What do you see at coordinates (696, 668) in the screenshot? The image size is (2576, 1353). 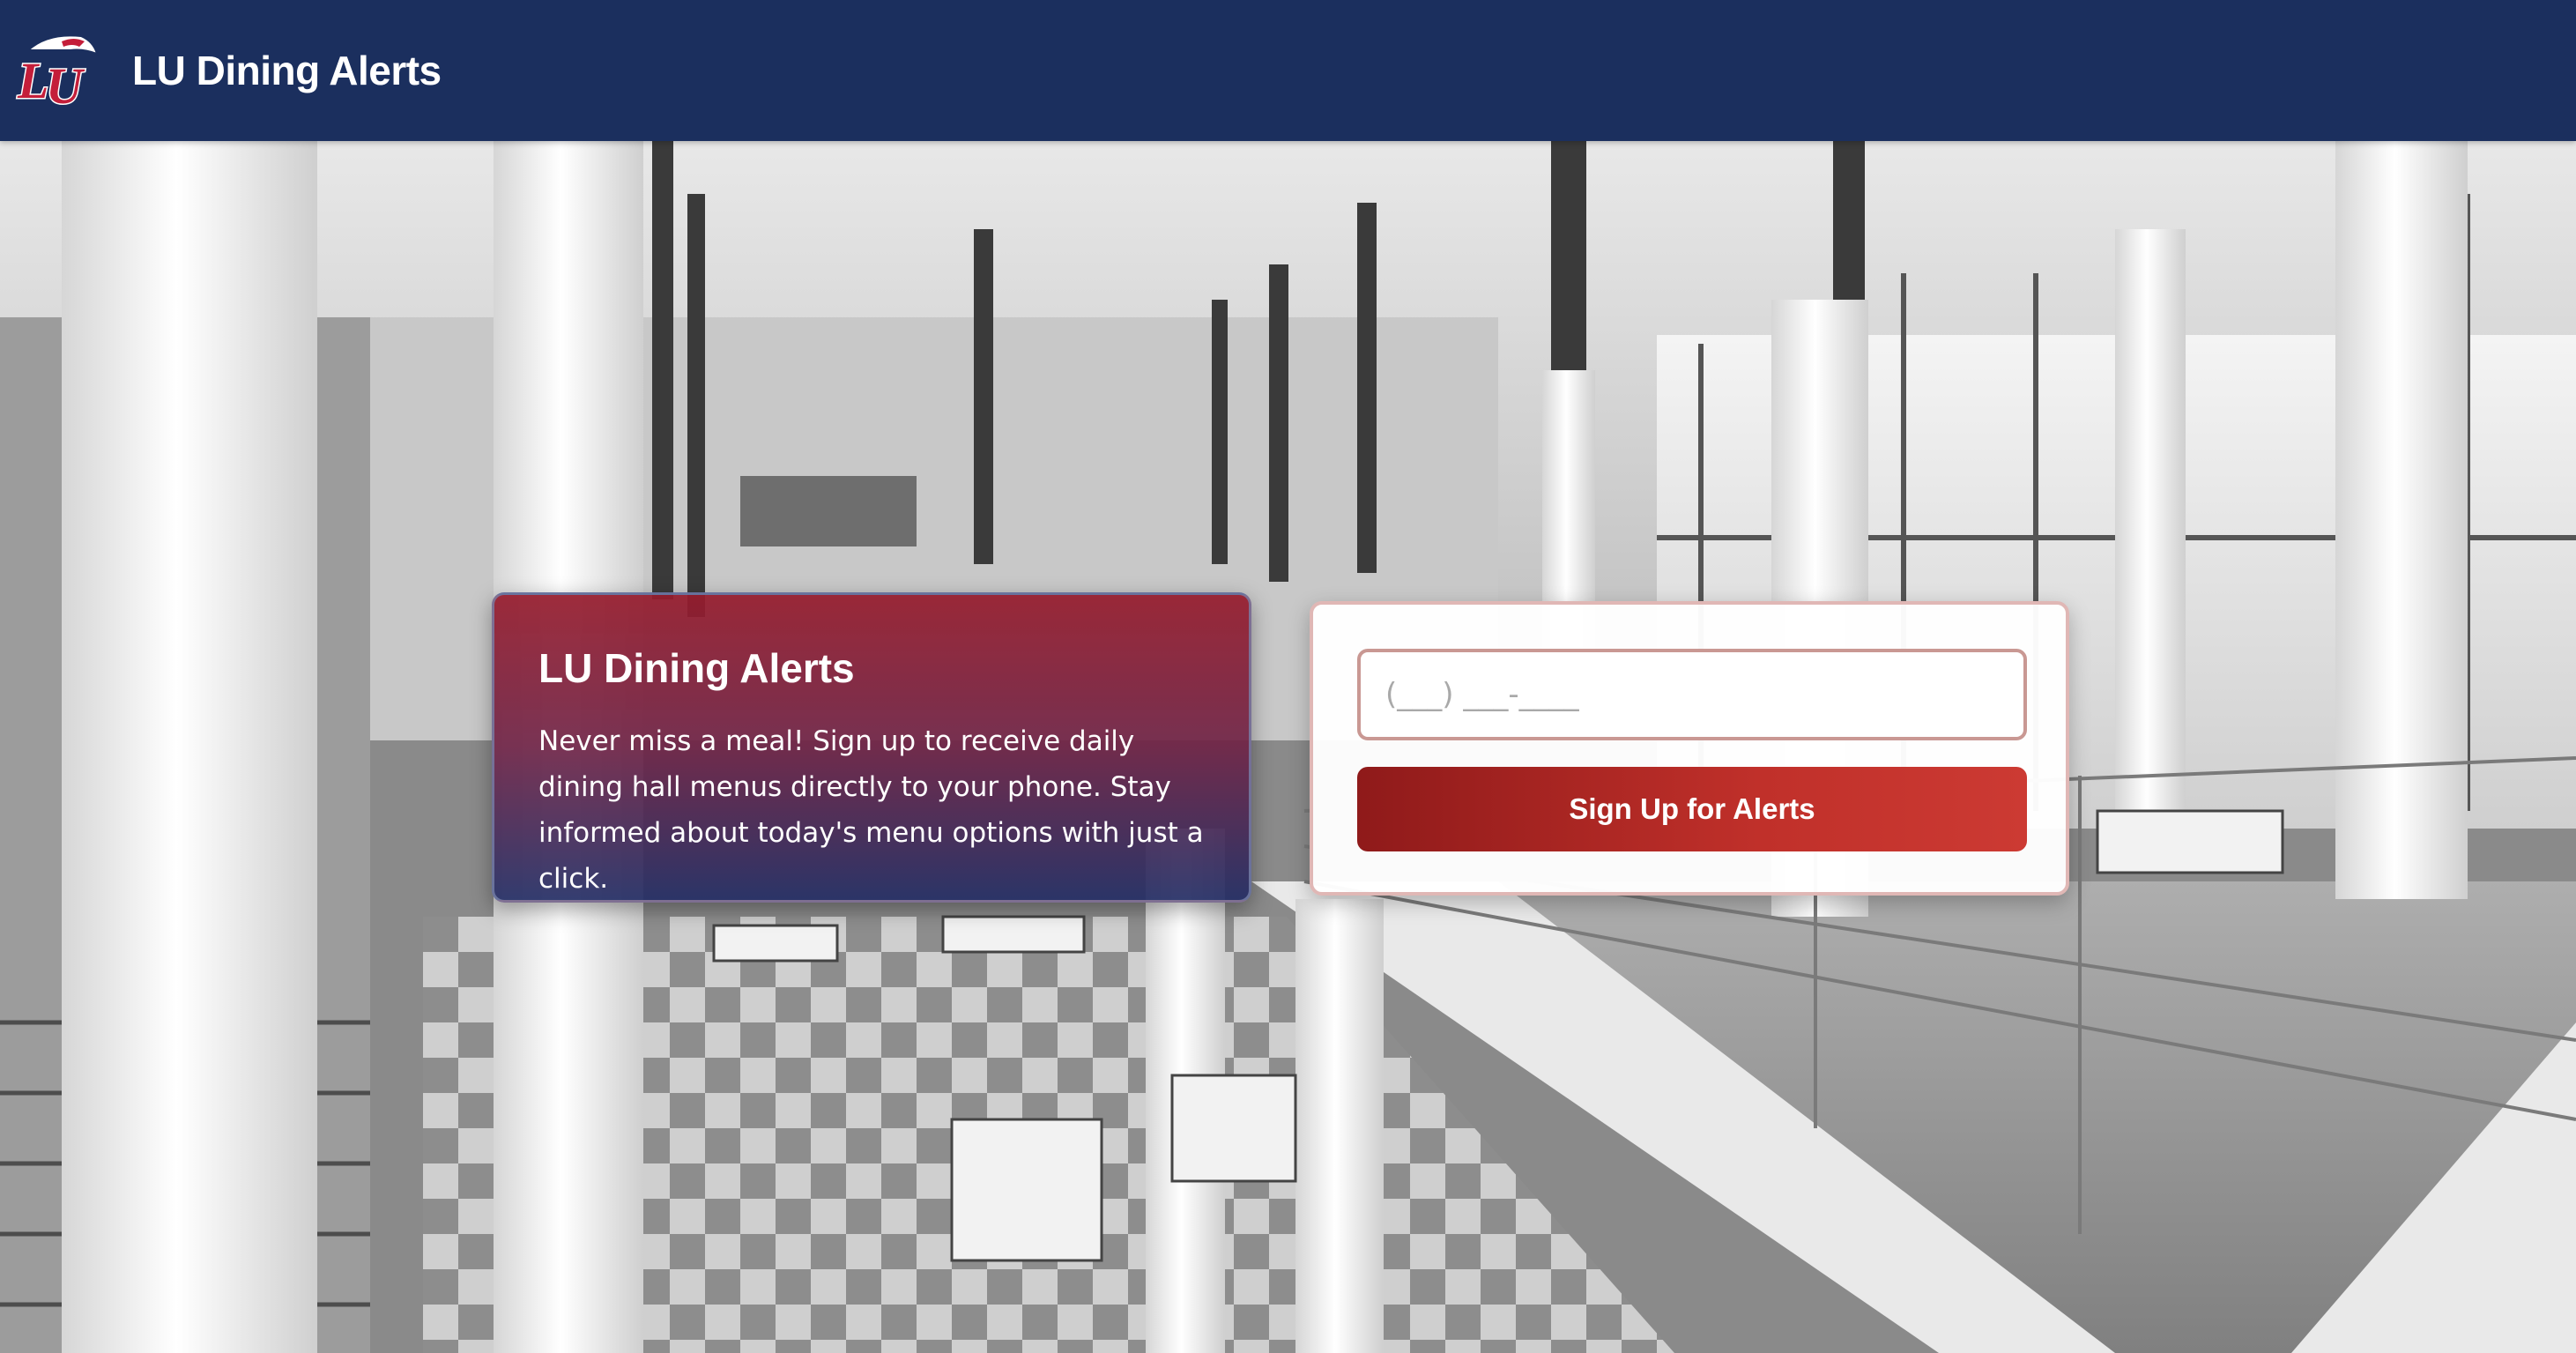 I see `info-card-title: LU Dining Alerts` at bounding box center [696, 668].